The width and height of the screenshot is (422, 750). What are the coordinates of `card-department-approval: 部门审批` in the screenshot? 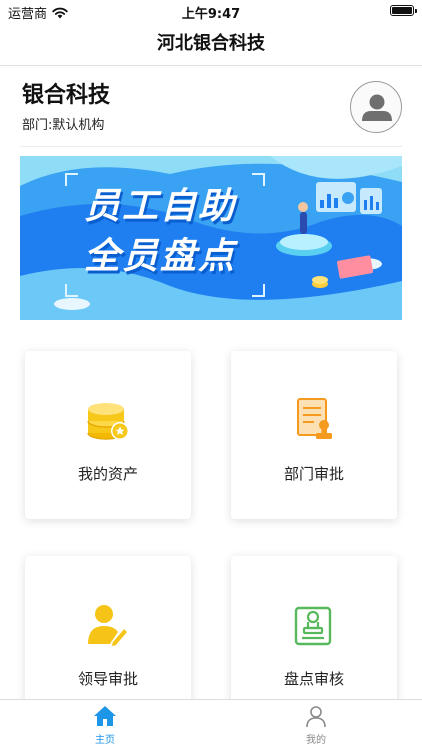 It's located at (314, 435).